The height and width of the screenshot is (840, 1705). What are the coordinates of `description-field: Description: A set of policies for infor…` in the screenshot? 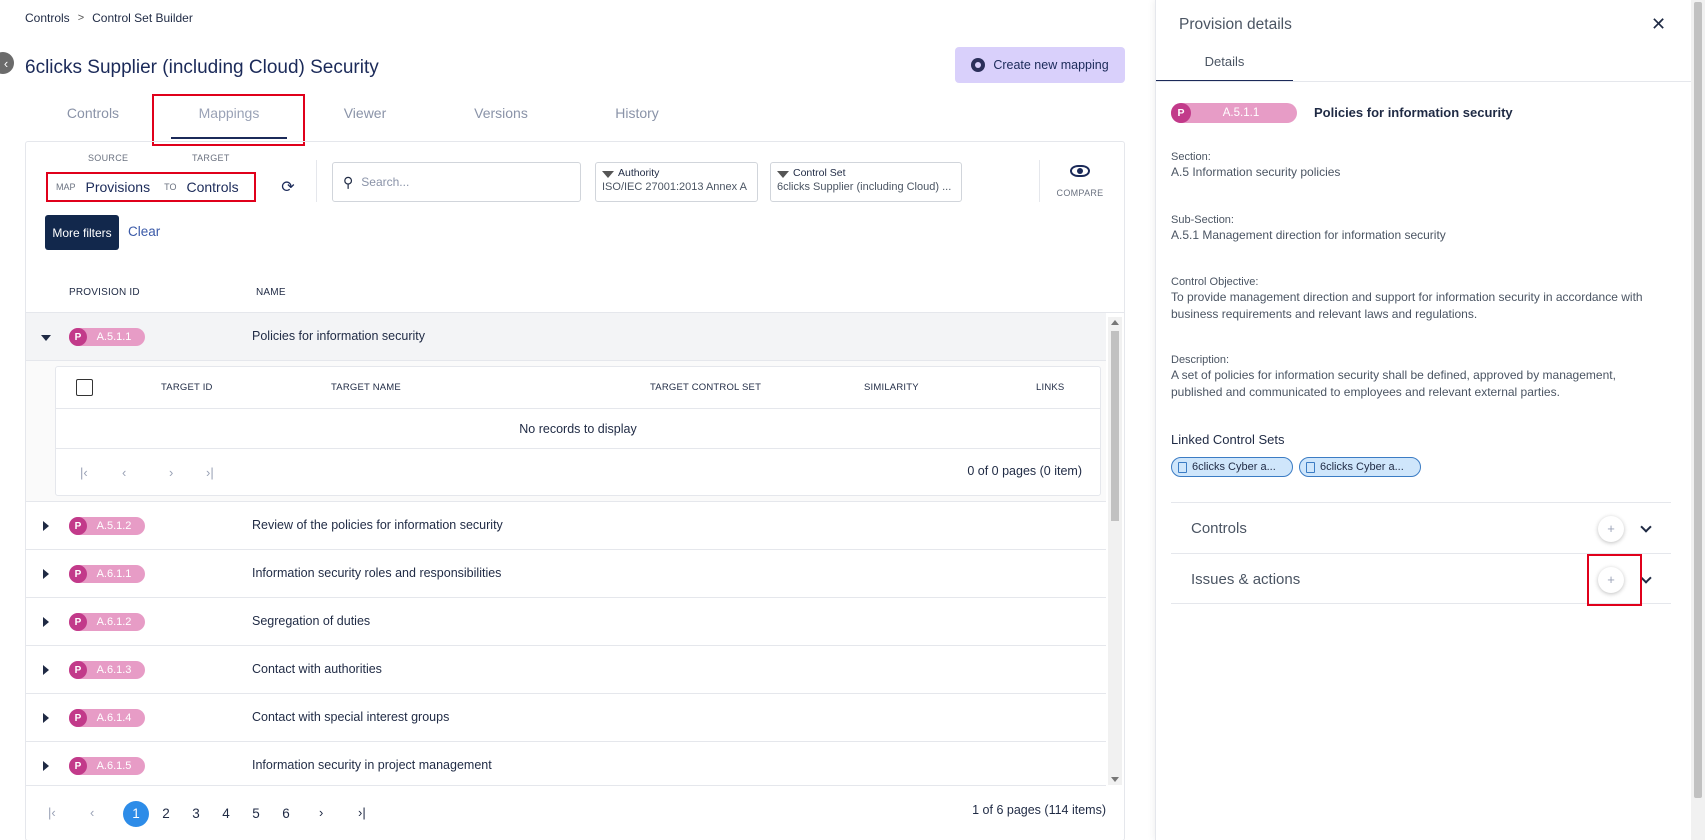 It's located at (1416, 377).